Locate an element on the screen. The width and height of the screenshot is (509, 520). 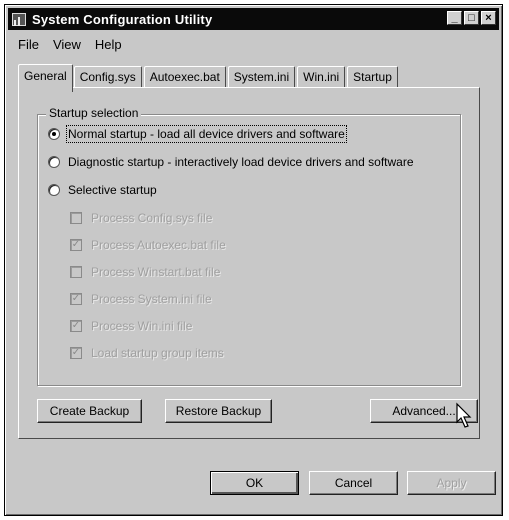
window-title: System Configuration Utility is located at coordinates (122, 19).